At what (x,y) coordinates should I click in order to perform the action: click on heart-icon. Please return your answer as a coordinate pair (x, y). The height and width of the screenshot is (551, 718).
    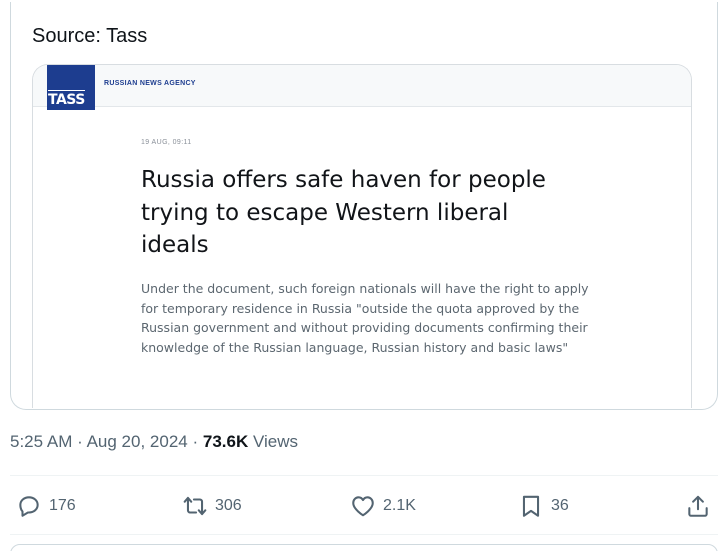
    Looking at the image, I should click on (363, 506).